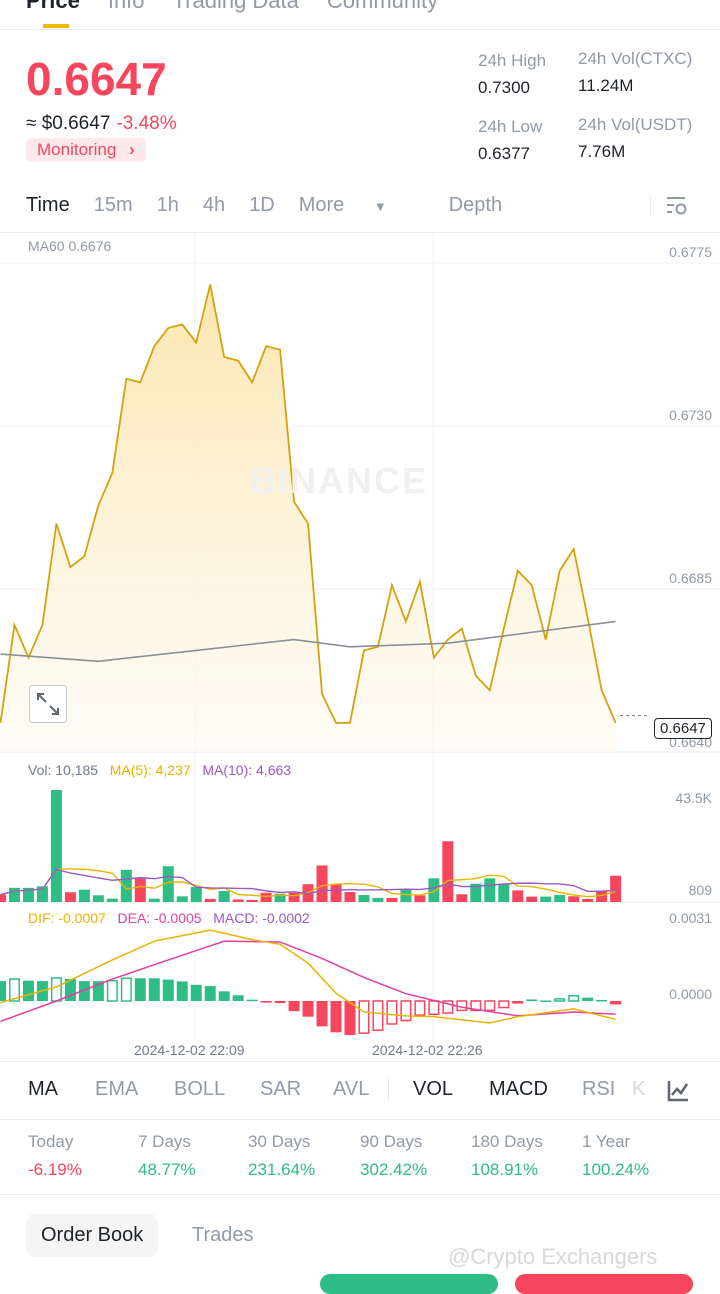  Describe the element at coordinates (504, 87) in the screenshot. I see `stat-value: 0.7300` at that location.